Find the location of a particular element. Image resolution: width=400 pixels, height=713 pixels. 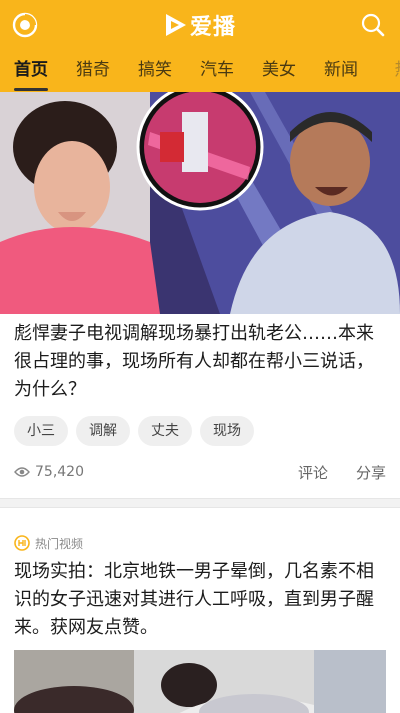

top-bar: 爱播 is located at coordinates (200, 25).